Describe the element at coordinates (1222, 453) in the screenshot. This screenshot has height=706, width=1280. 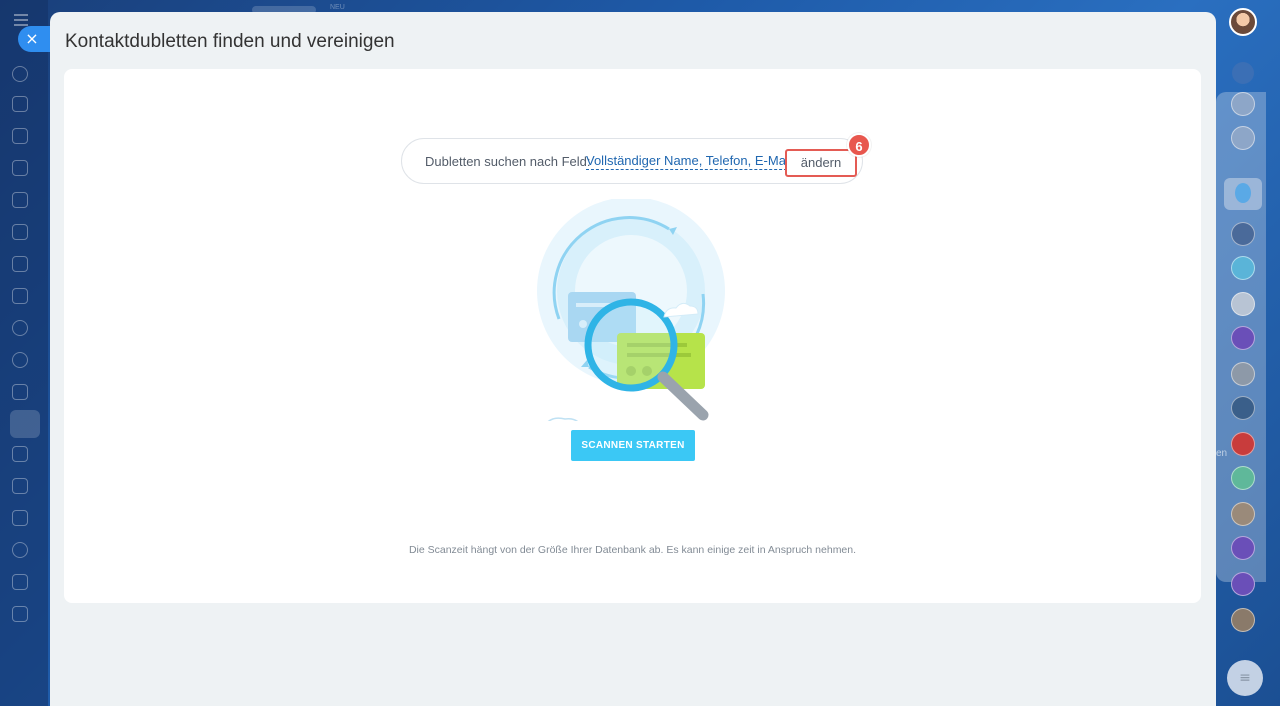
I see `rail-partial-label: en` at that location.